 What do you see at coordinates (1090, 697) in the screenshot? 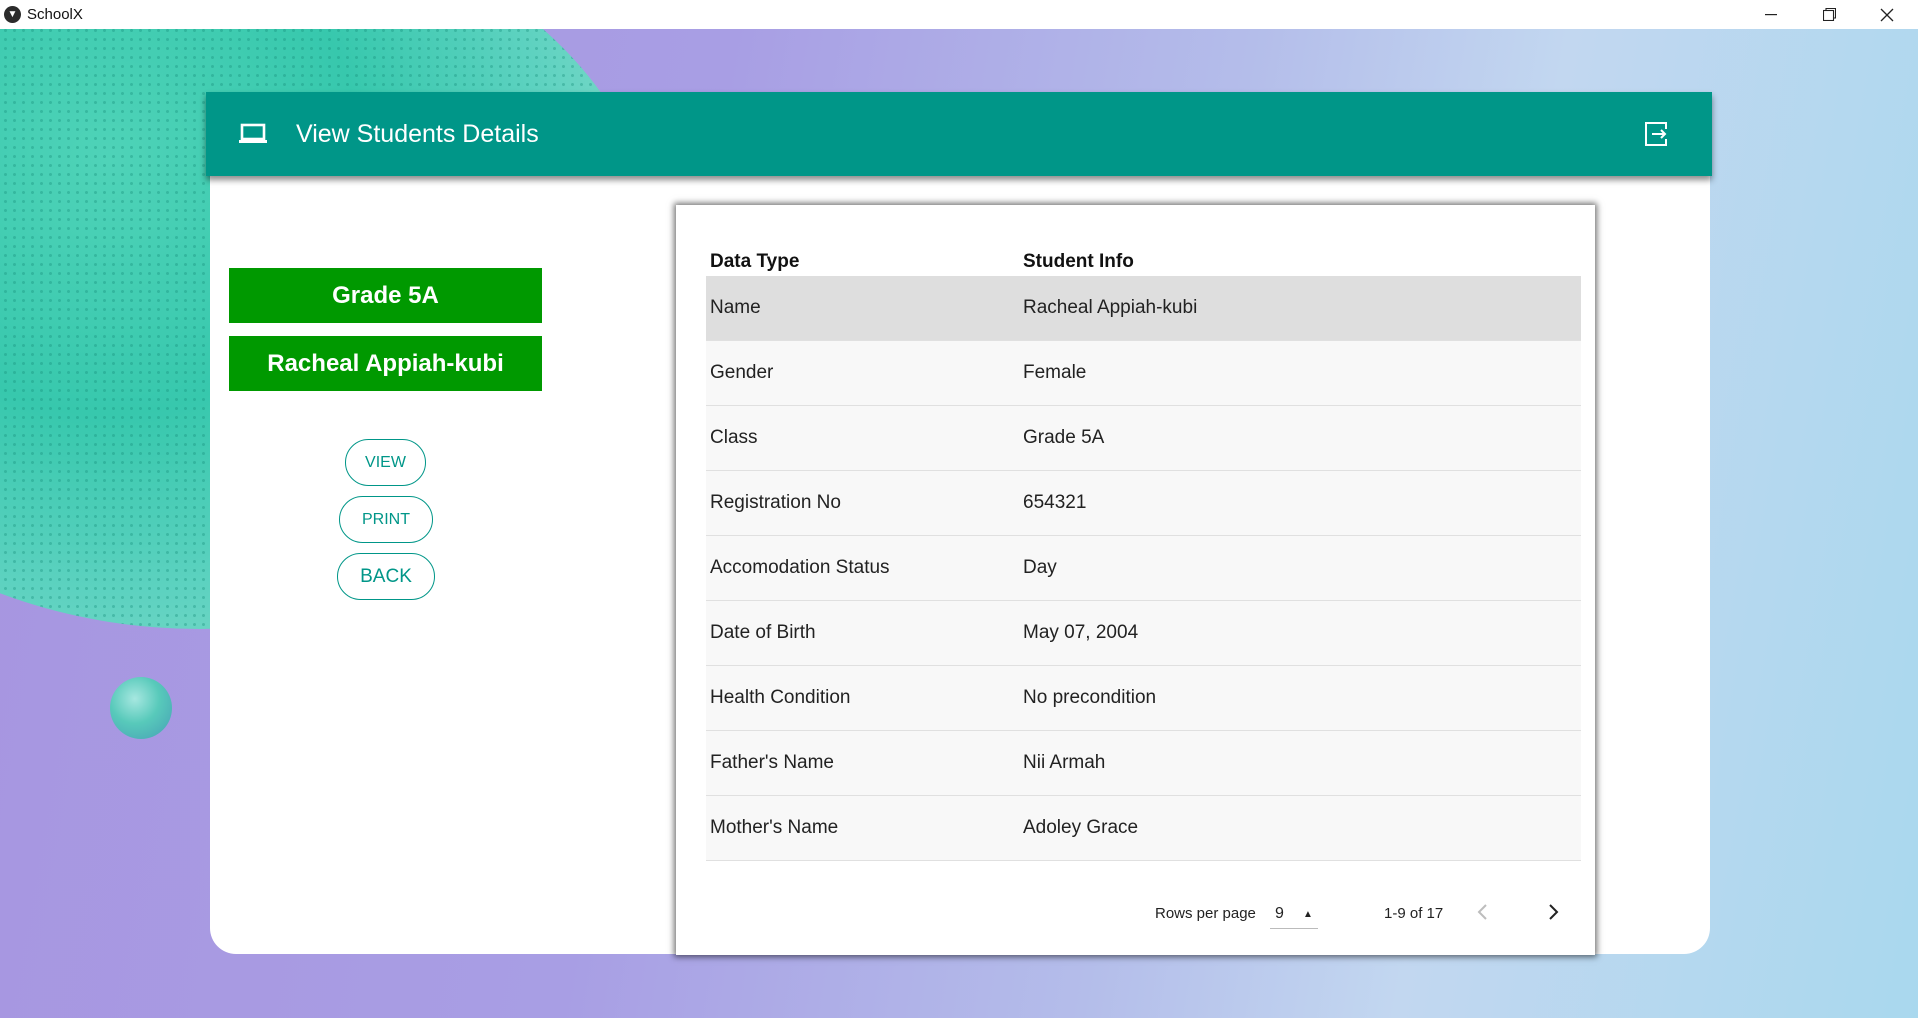
I see `row-student-info: No precondition` at bounding box center [1090, 697].